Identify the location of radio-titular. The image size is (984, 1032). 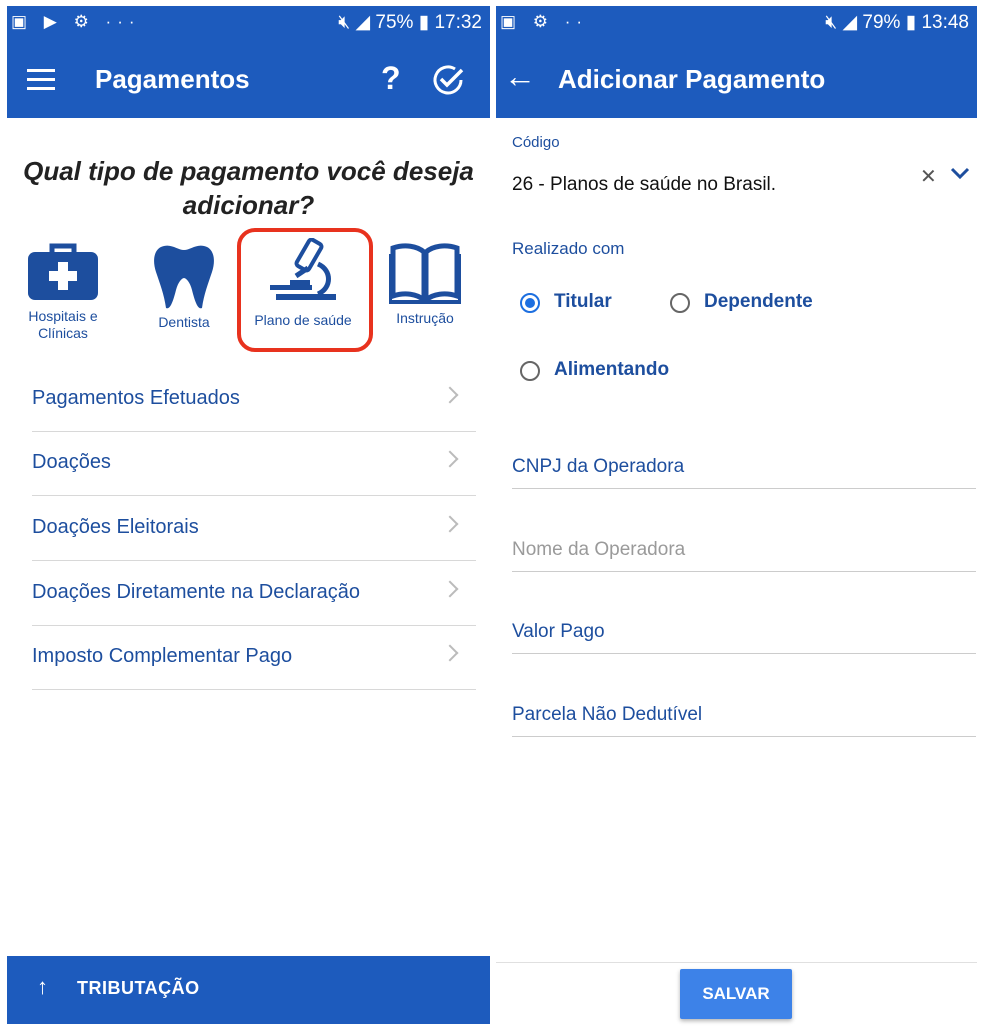
(530, 303).